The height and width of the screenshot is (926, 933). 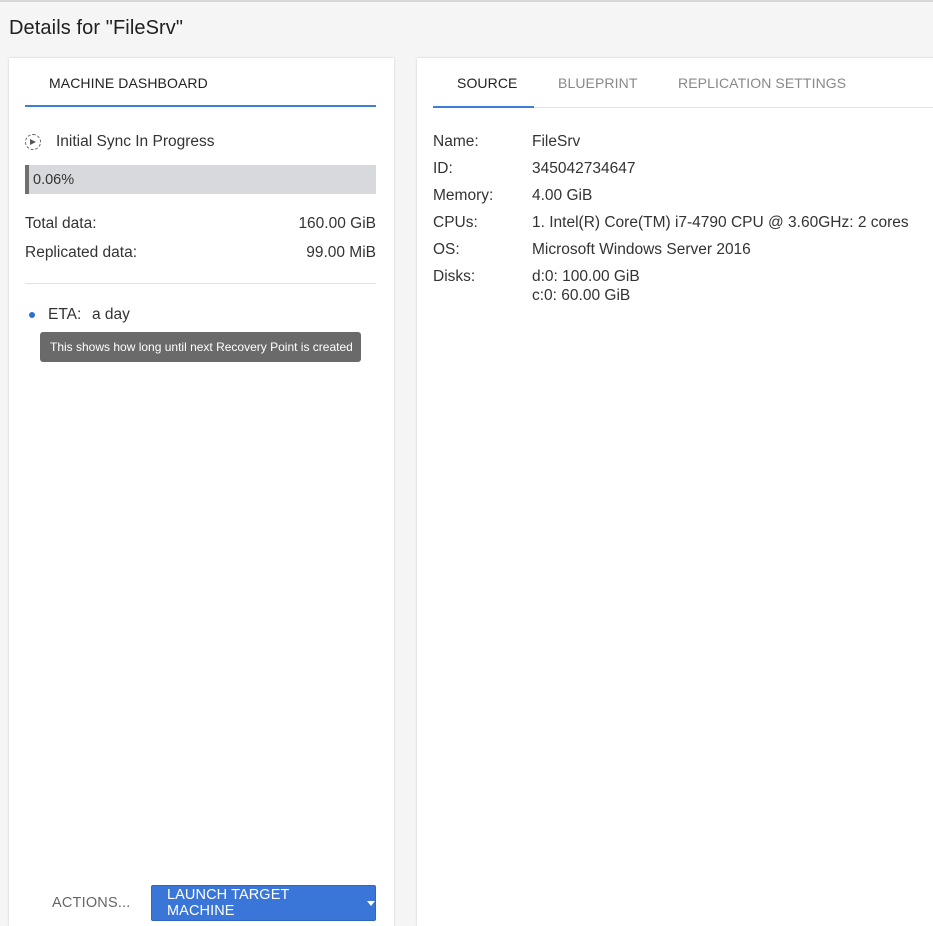 I want to click on eta-label: ETA:, so click(x=65, y=314).